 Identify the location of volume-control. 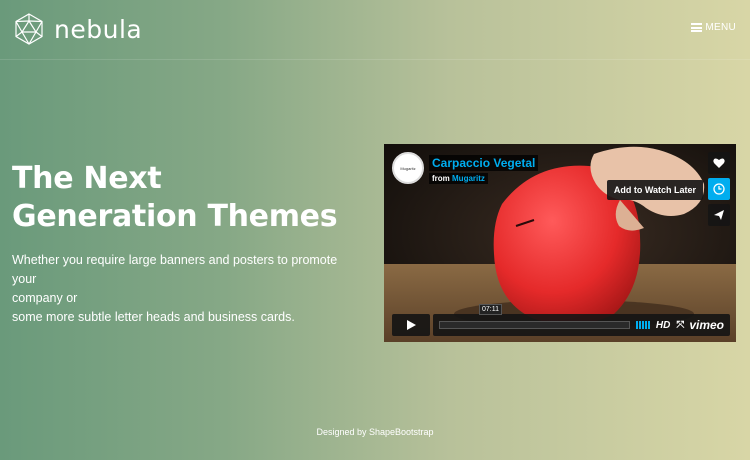
(642, 325).